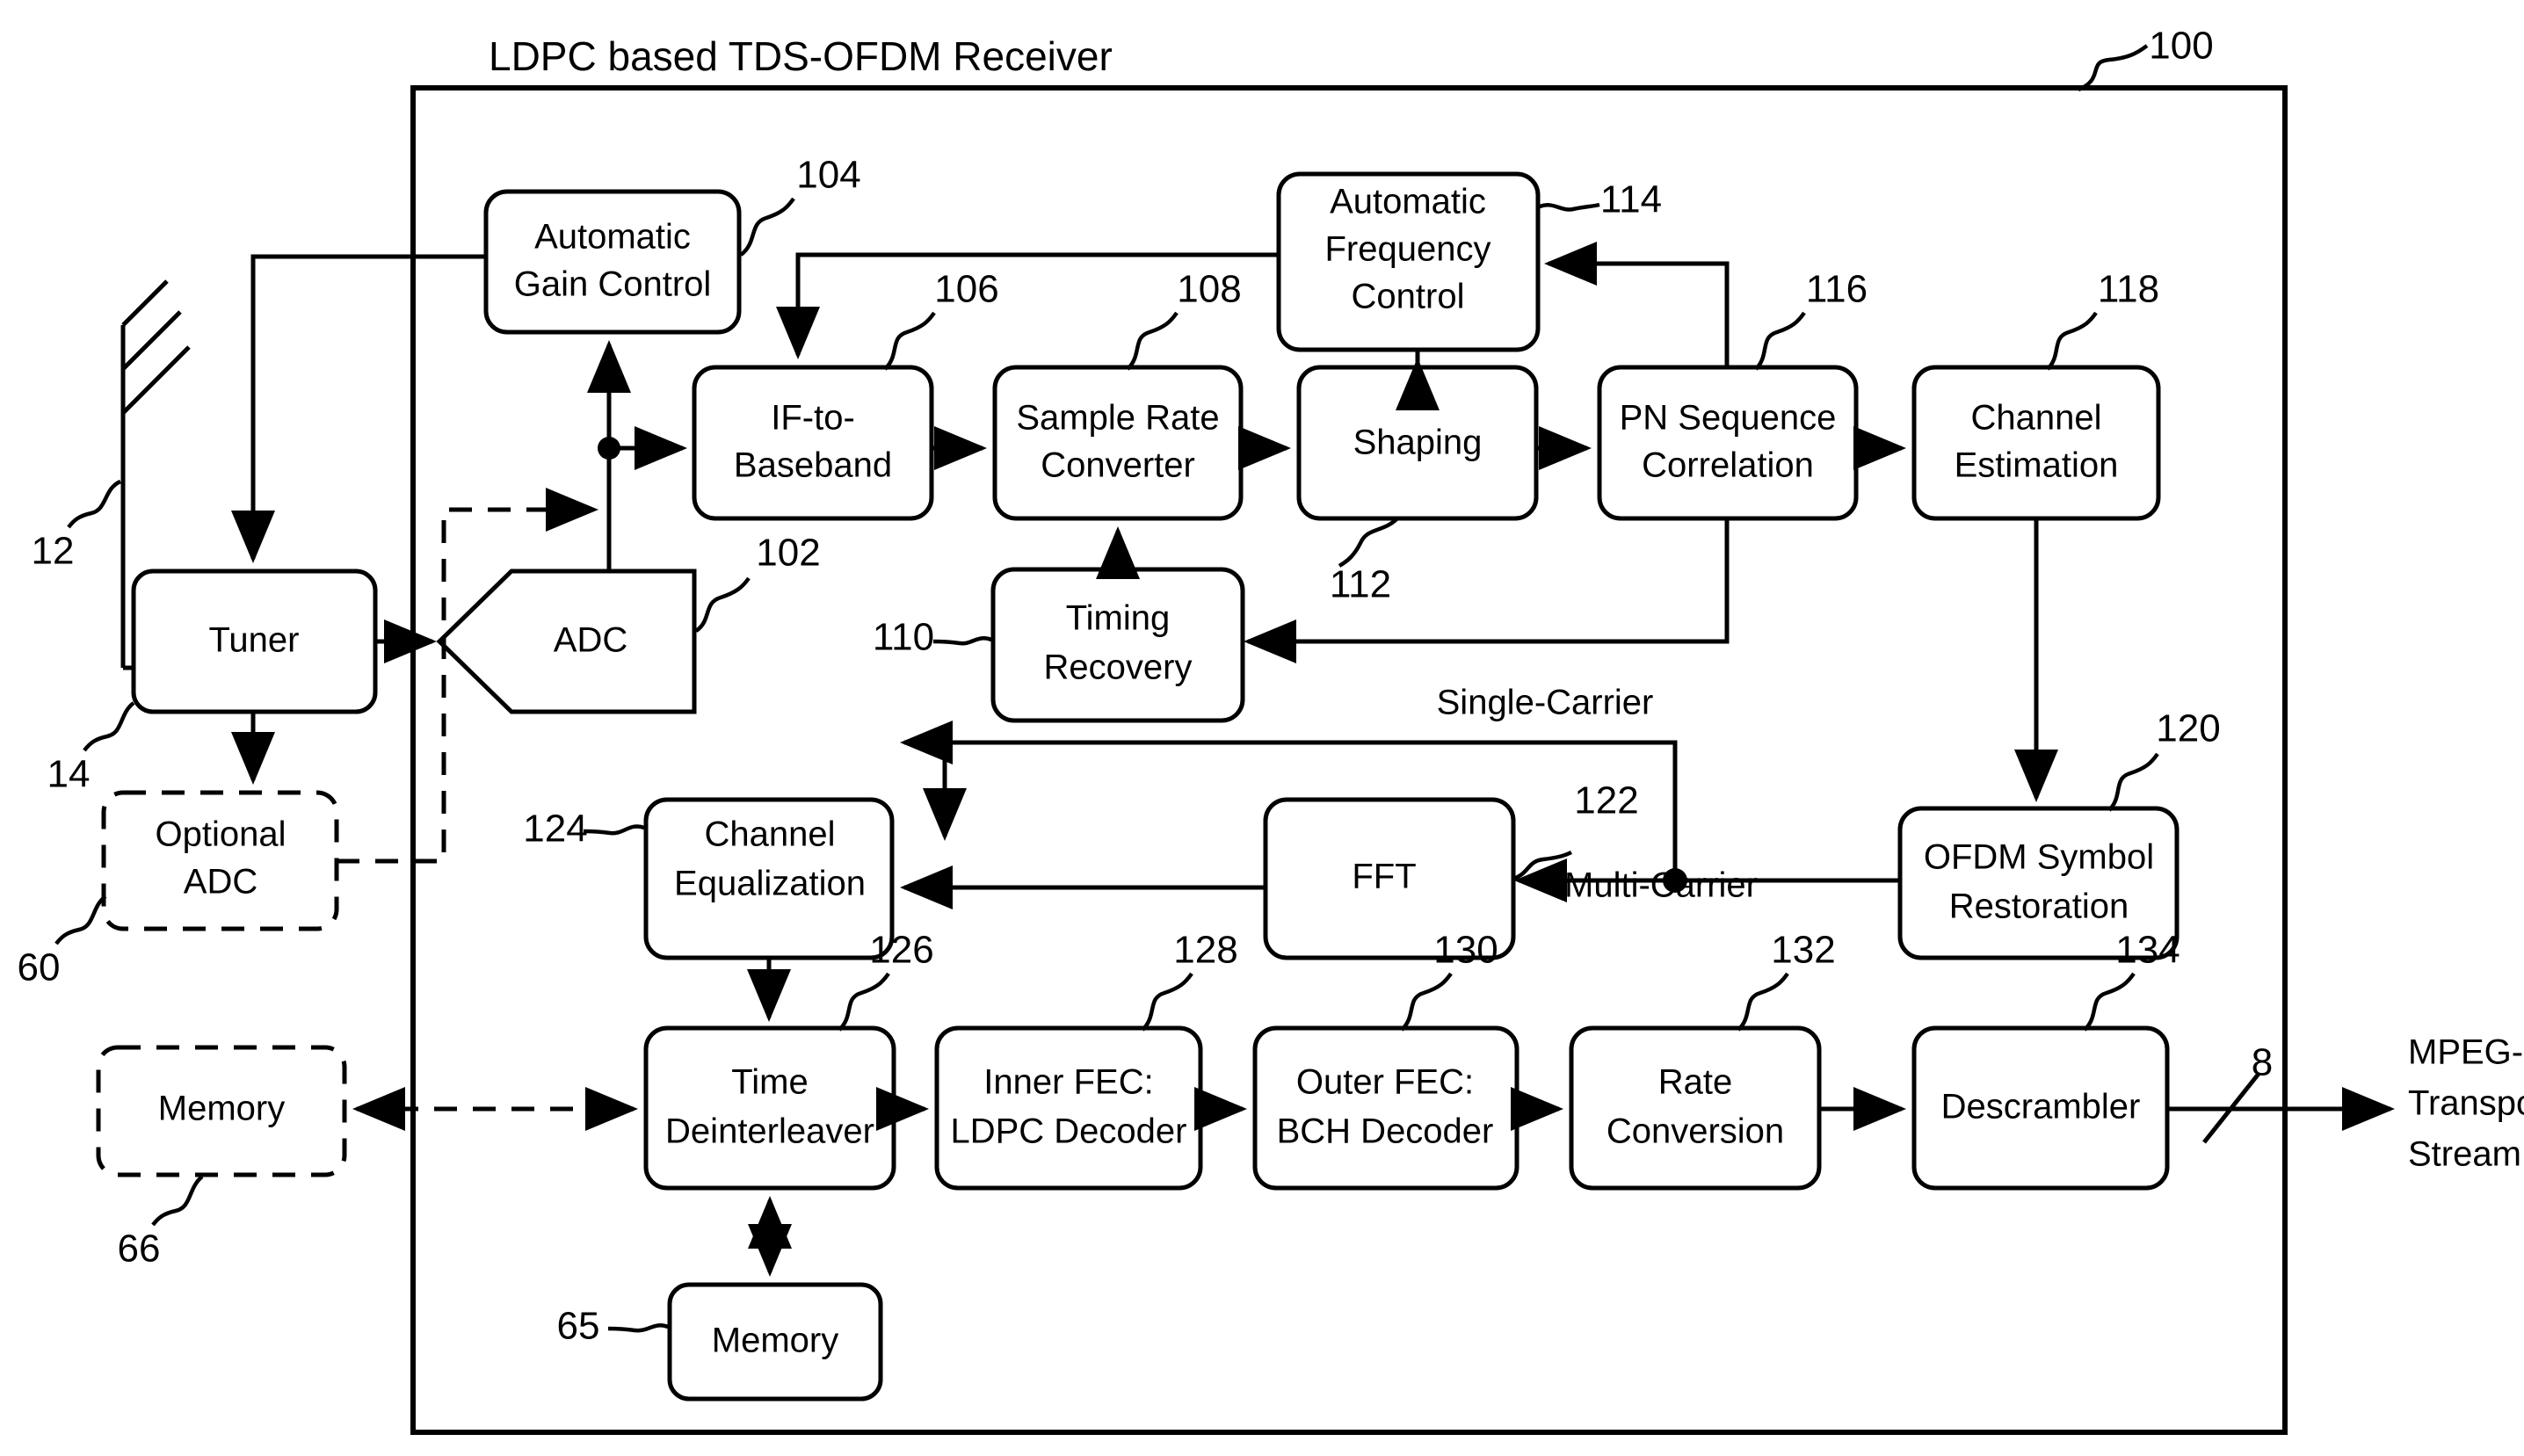 The width and height of the screenshot is (2524, 1456). Describe the element at coordinates (95, 504) in the screenshot. I see `ref-12-leader` at that location.